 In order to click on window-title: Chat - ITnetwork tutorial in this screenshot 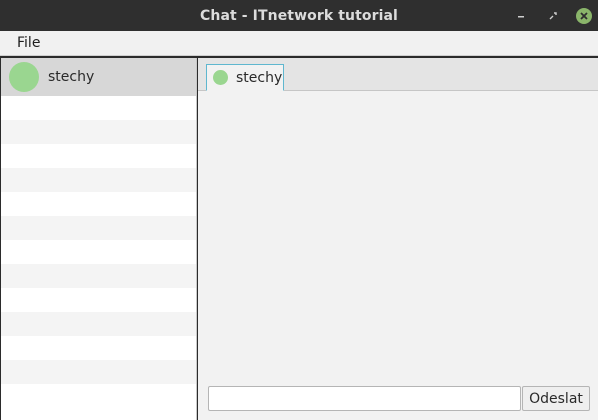, I will do `click(299, 15)`.